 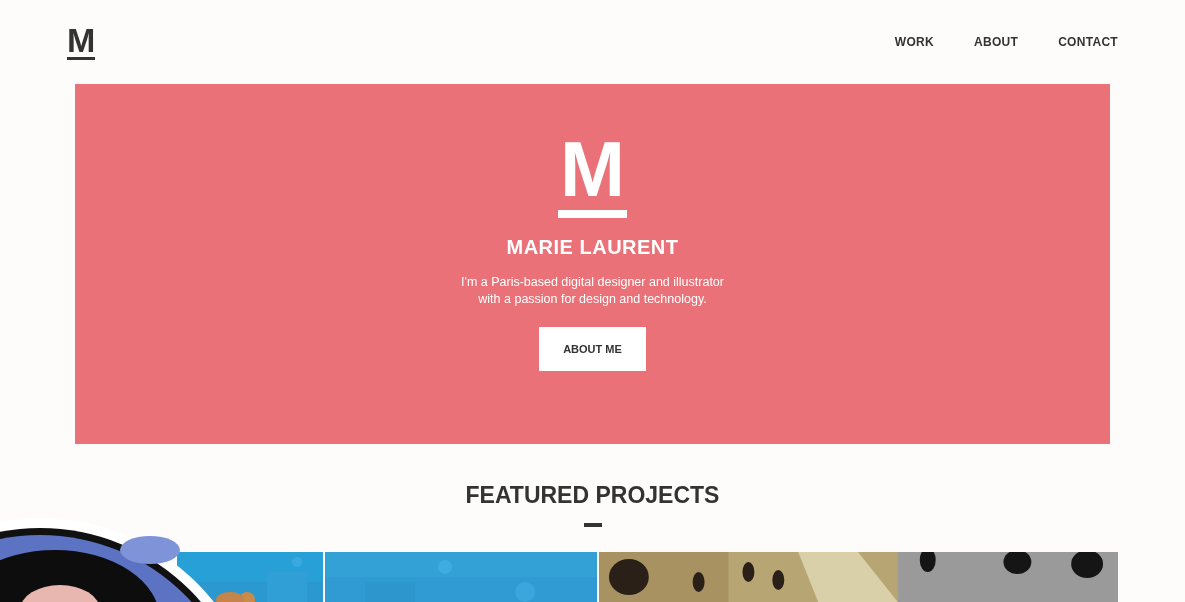 What do you see at coordinates (592, 524) in the screenshot?
I see `title-underline` at bounding box center [592, 524].